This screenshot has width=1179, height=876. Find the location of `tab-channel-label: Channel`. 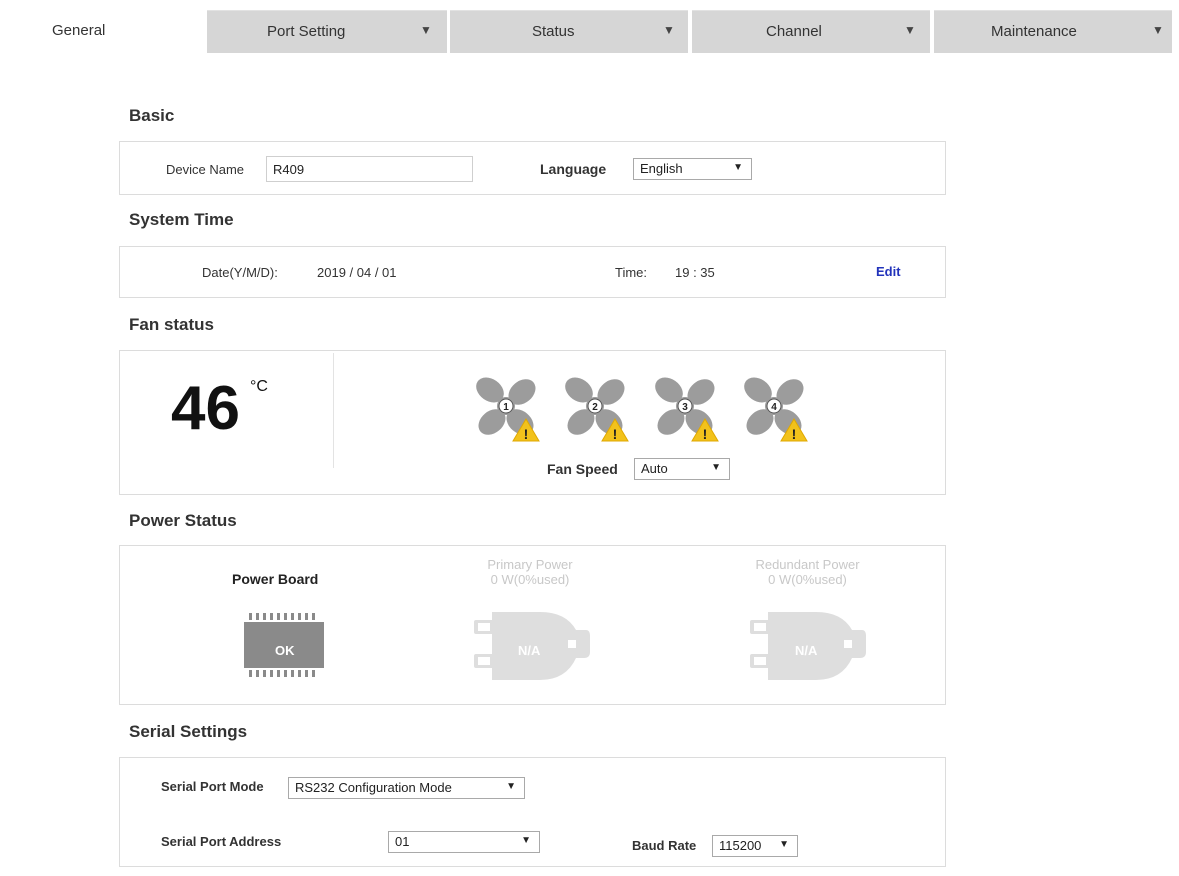

tab-channel-label: Channel is located at coordinates (794, 31).